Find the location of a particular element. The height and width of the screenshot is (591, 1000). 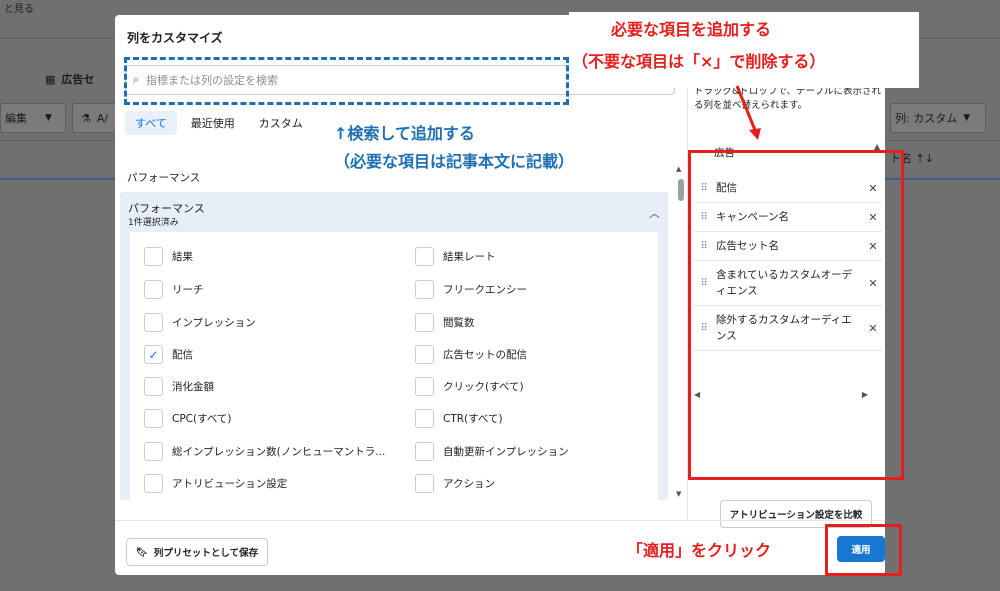

annotation-search-add: ↑検索して追加する is located at coordinates (404, 132).